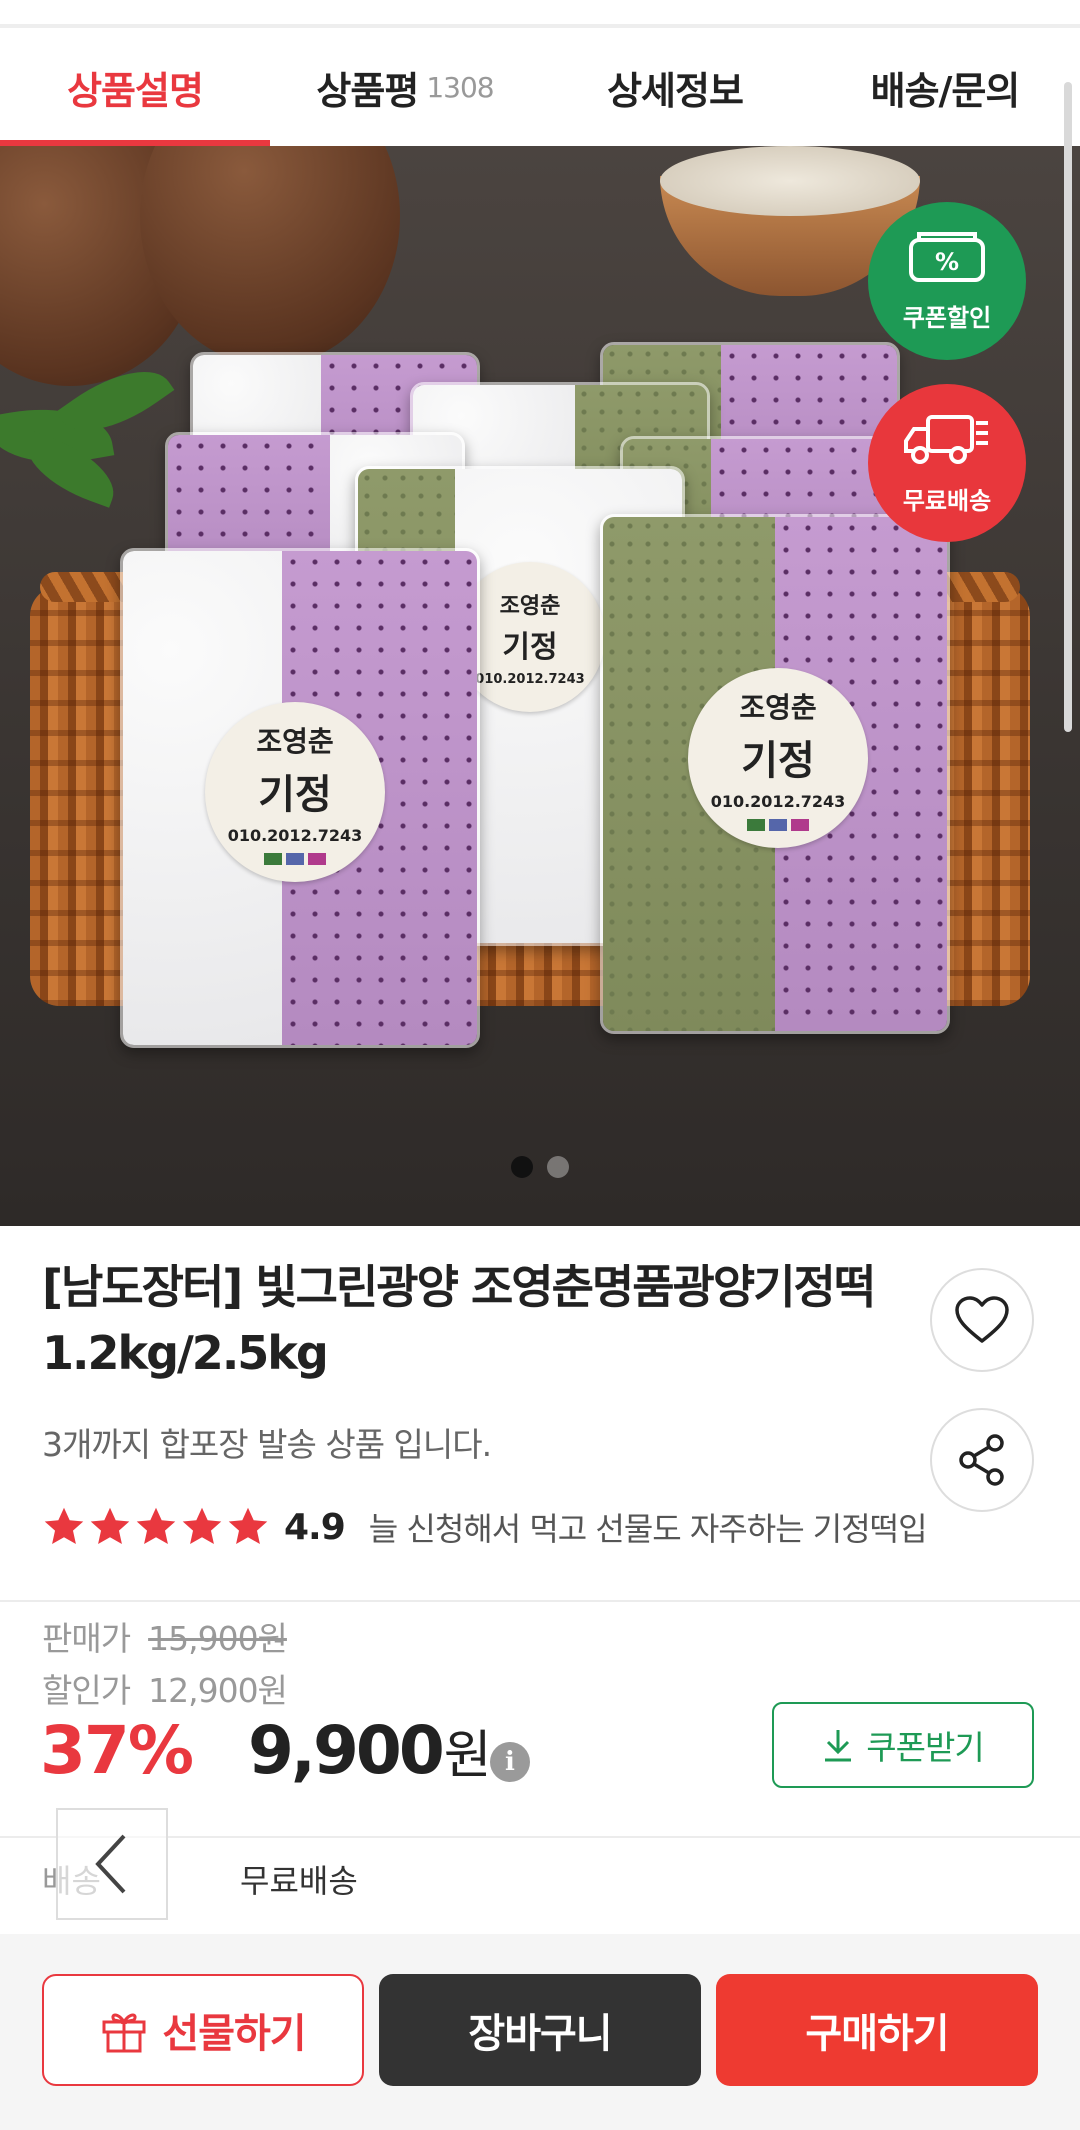 The width and height of the screenshot is (1080, 2130). What do you see at coordinates (675, 90) in the screenshot?
I see `tab-details-label: 상세정보` at bounding box center [675, 90].